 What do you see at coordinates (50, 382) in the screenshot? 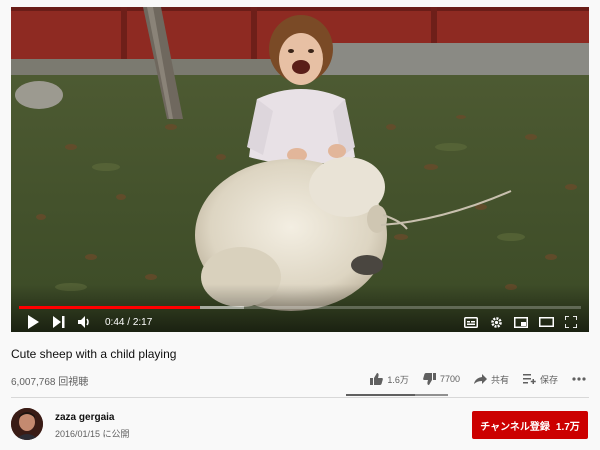
I see `view-count: 6,007,768 回視聴` at bounding box center [50, 382].